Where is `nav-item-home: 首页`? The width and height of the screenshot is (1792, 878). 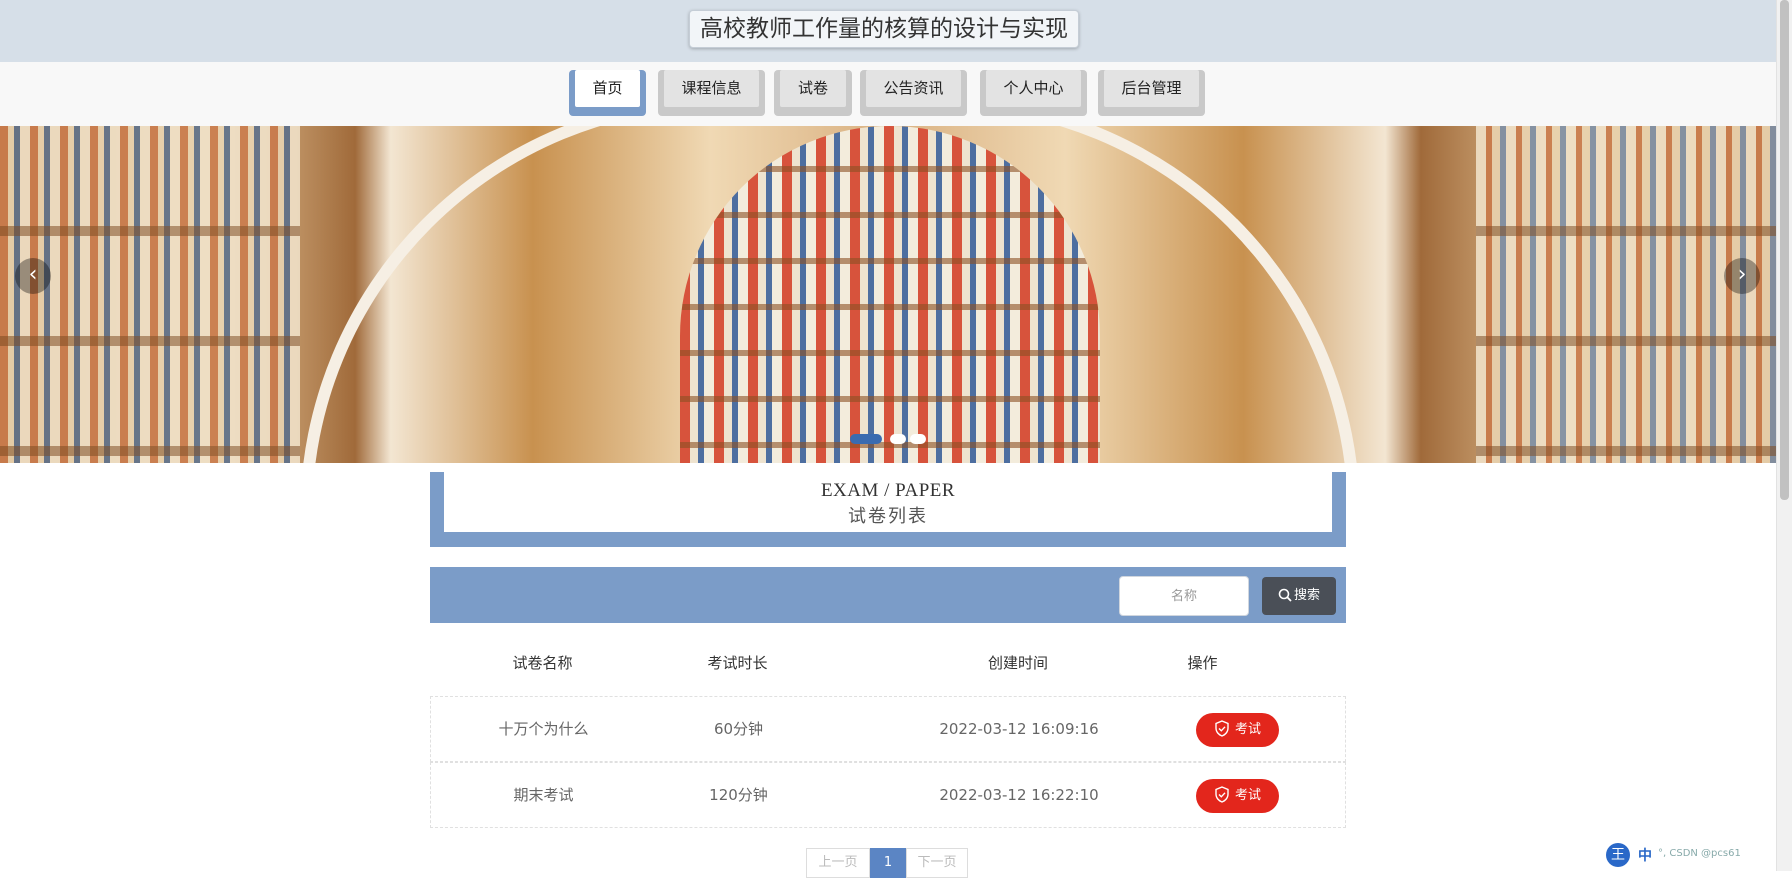
nav-item-home: 首页 is located at coordinates (607, 93).